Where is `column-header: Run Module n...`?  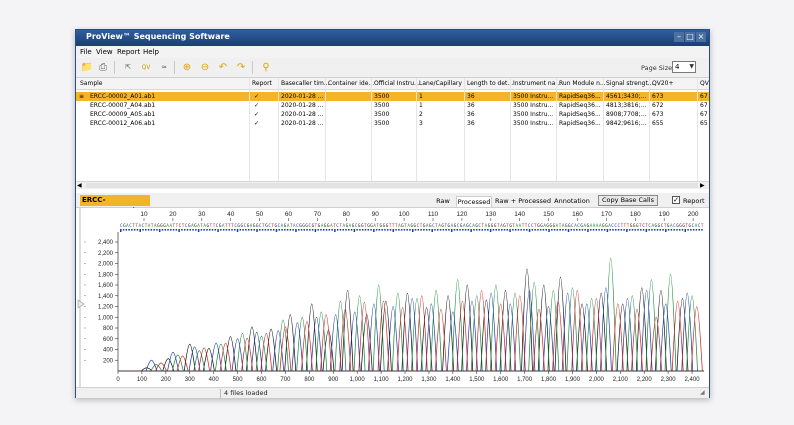 column-header: Run Module n... is located at coordinates (582, 85).